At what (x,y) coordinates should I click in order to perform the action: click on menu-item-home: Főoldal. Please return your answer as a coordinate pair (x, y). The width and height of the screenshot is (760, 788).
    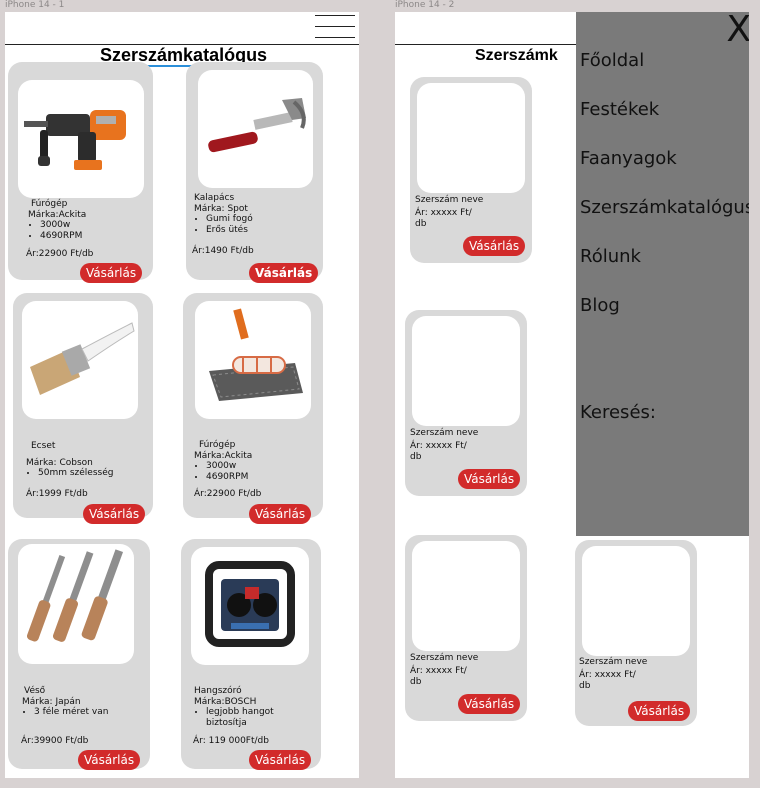
    Looking at the image, I should click on (612, 60).